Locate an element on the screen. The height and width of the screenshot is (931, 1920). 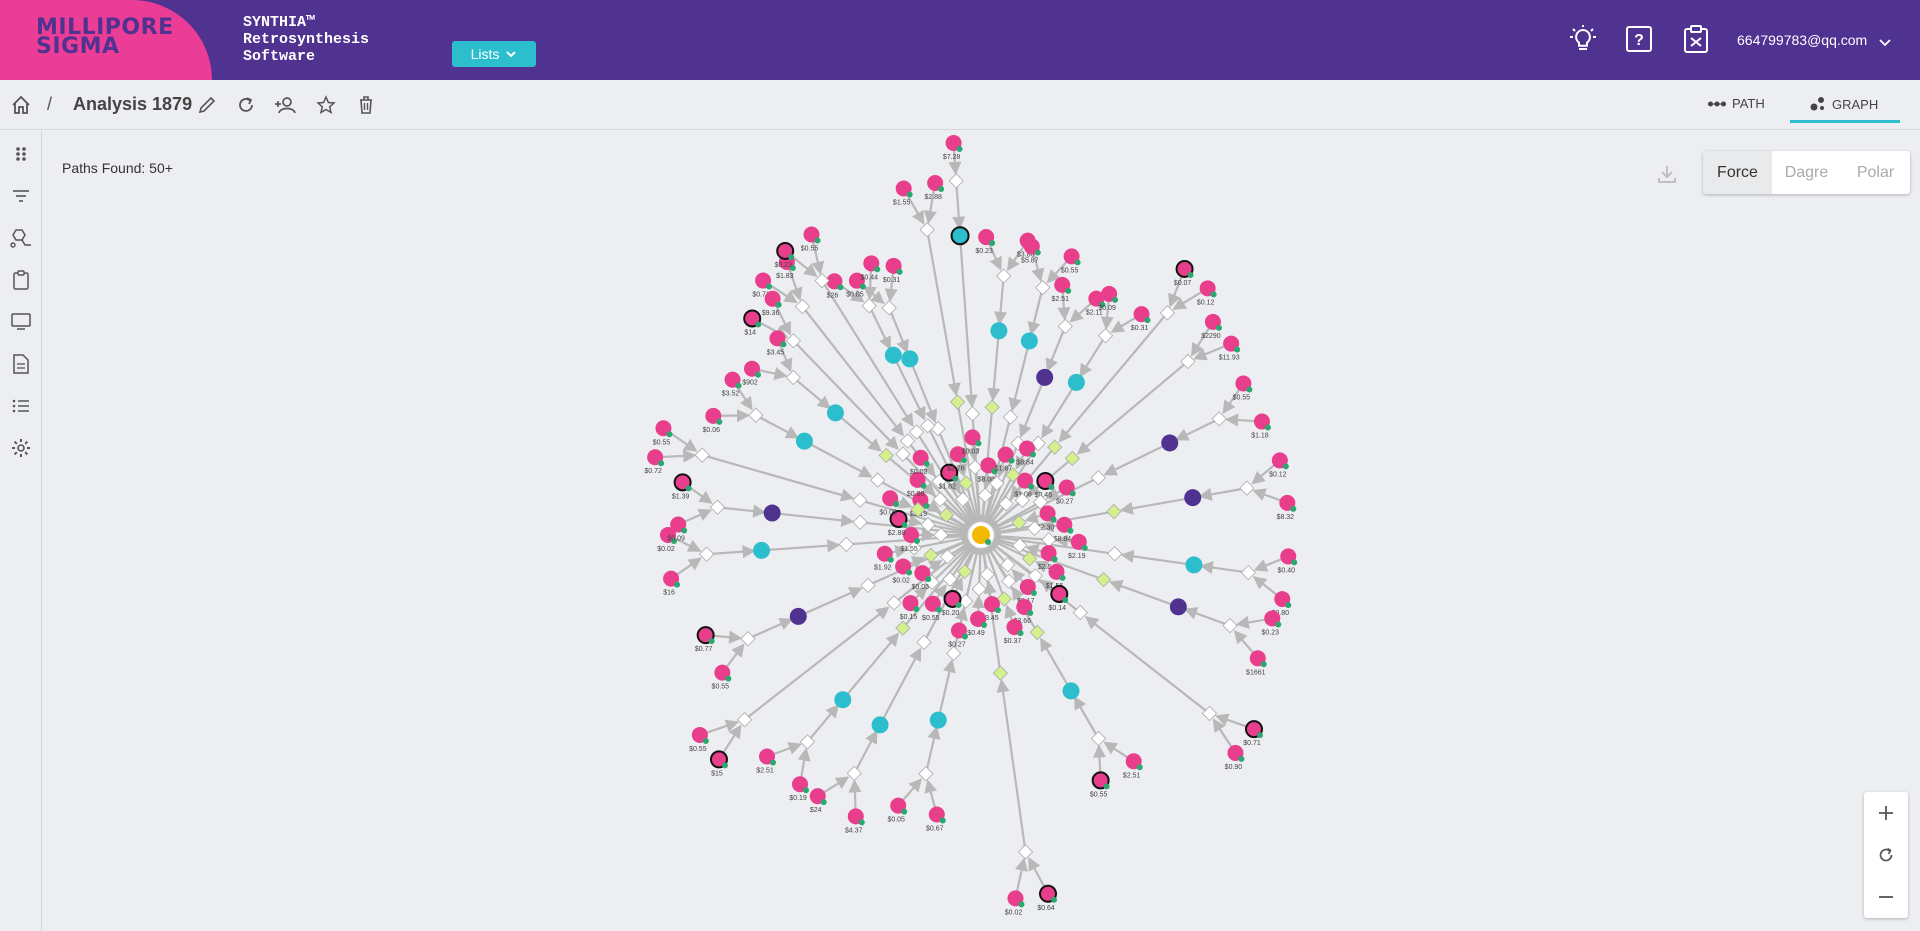
layout-dagre-button: Dagre is located at coordinates (1806, 172).